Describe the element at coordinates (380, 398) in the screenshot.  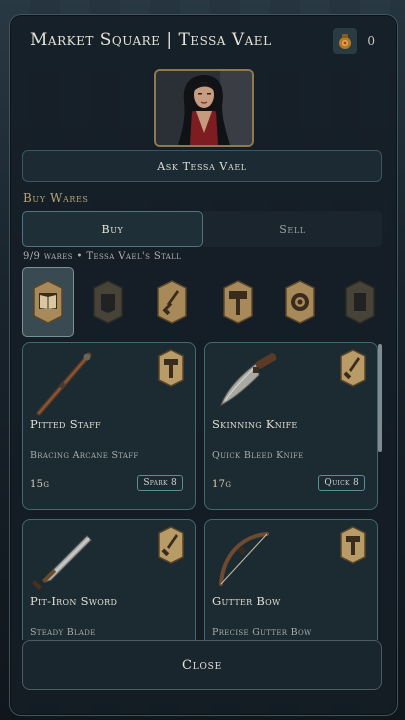
I see `wares-scrollbar` at that location.